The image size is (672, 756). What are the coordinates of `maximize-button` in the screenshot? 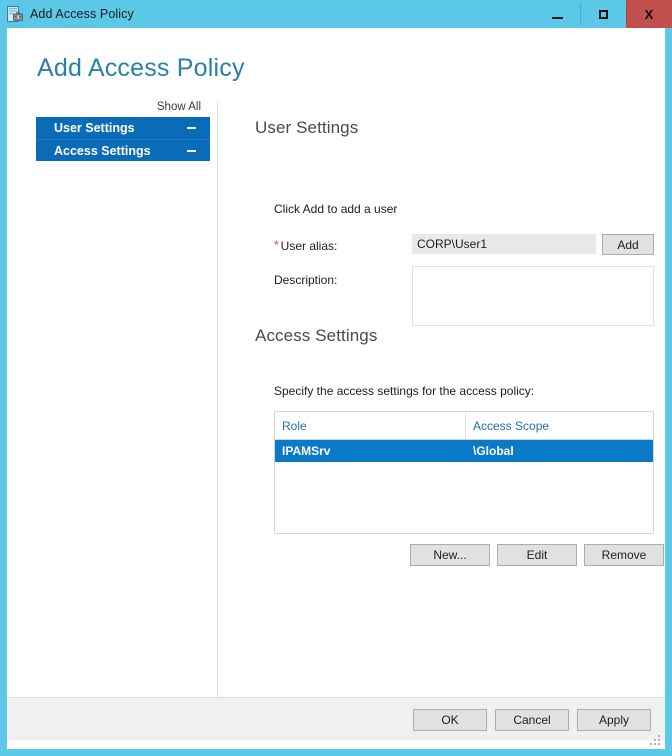 It's located at (603, 14).